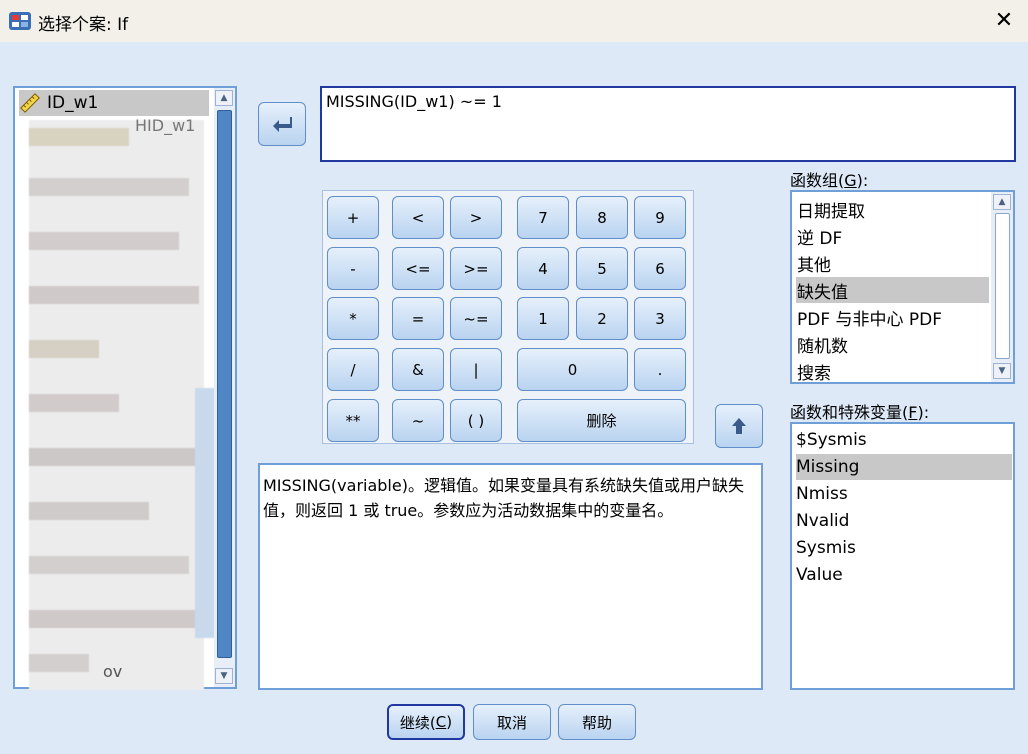 This screenshot has width=1028, height=754. Describe the element at coordinates (597, 722) in the screenshot. I see `help-button: 帮助` at that location.